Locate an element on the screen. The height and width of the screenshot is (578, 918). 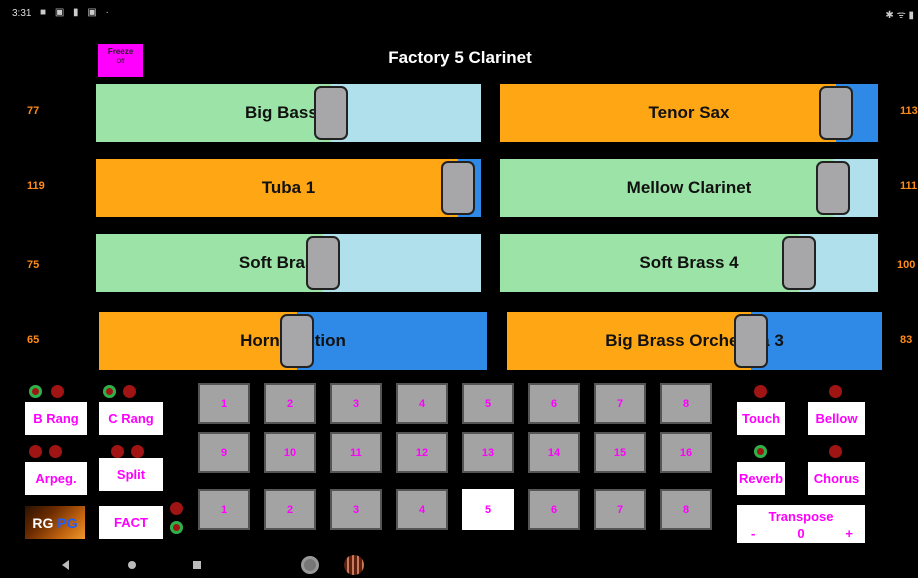
split-button: Split is located at coordinates (131, 474).